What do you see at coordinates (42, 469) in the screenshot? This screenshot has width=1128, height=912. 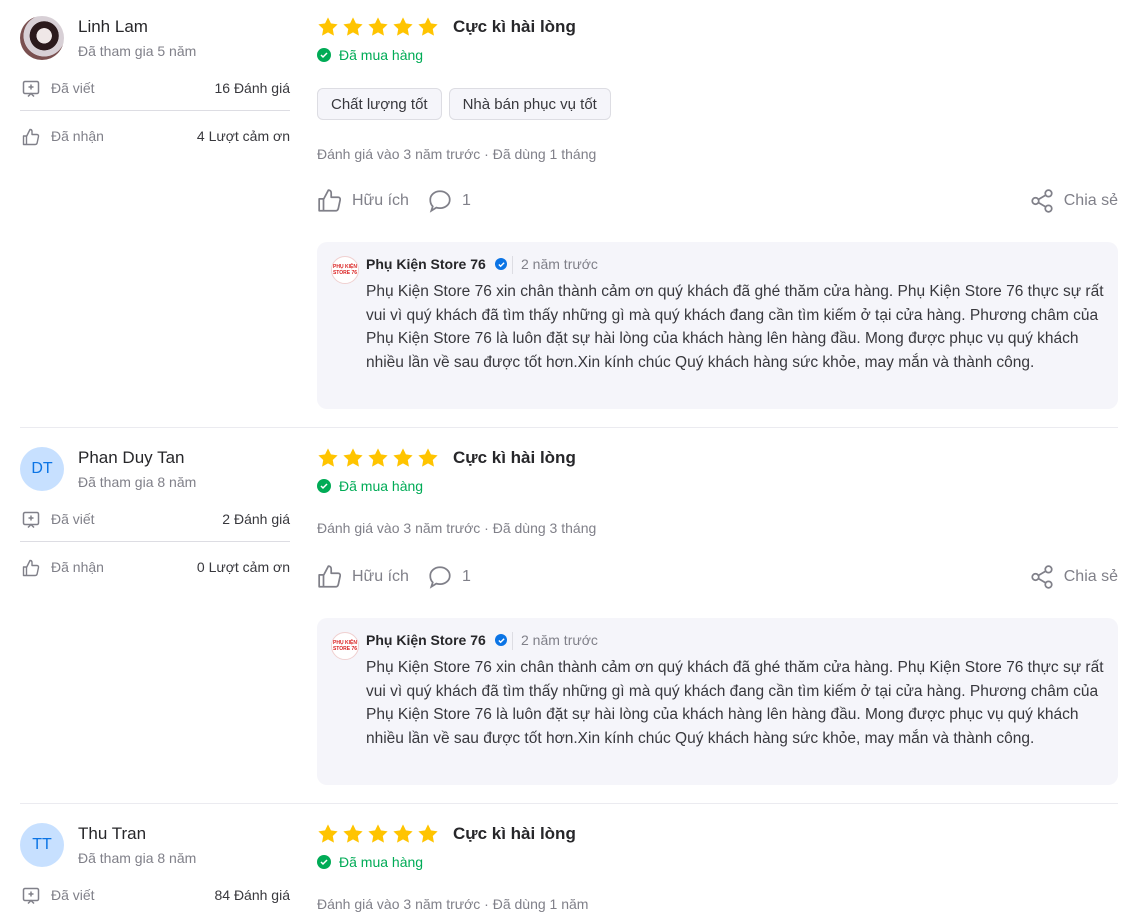 I see `avatar: DT` at bounding box center [42, 469].